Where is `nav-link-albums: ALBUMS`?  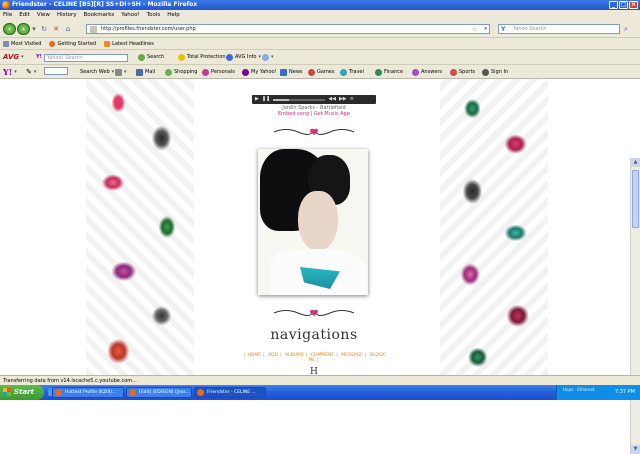 nav-link-albums: ALBUMS is located at coordinates (294, 355).